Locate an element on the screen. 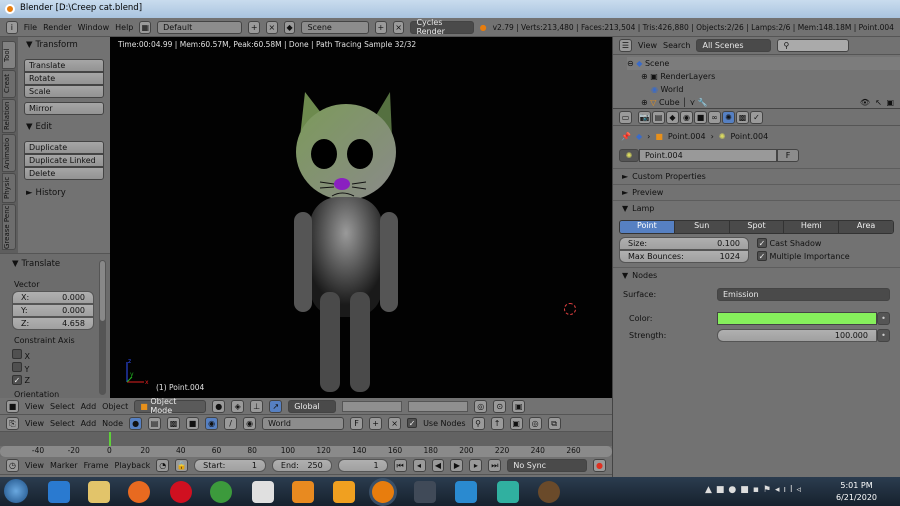 The image size is (900, 506). custom-properties-panel-header: ► Custom Properties is located at coordinates (756, 176).